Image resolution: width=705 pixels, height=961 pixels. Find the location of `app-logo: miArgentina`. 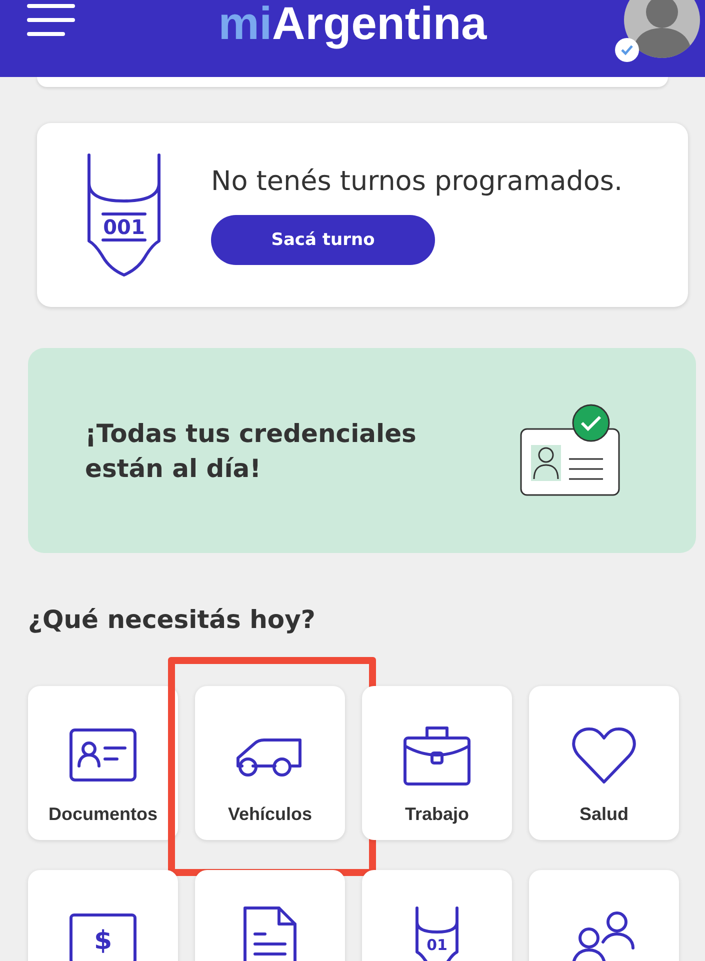

app-logo: miArgentina is located at coordinates (352, 25).